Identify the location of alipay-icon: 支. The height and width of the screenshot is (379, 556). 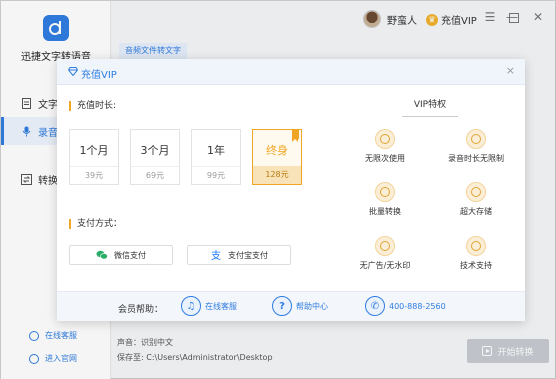
(216, 256).